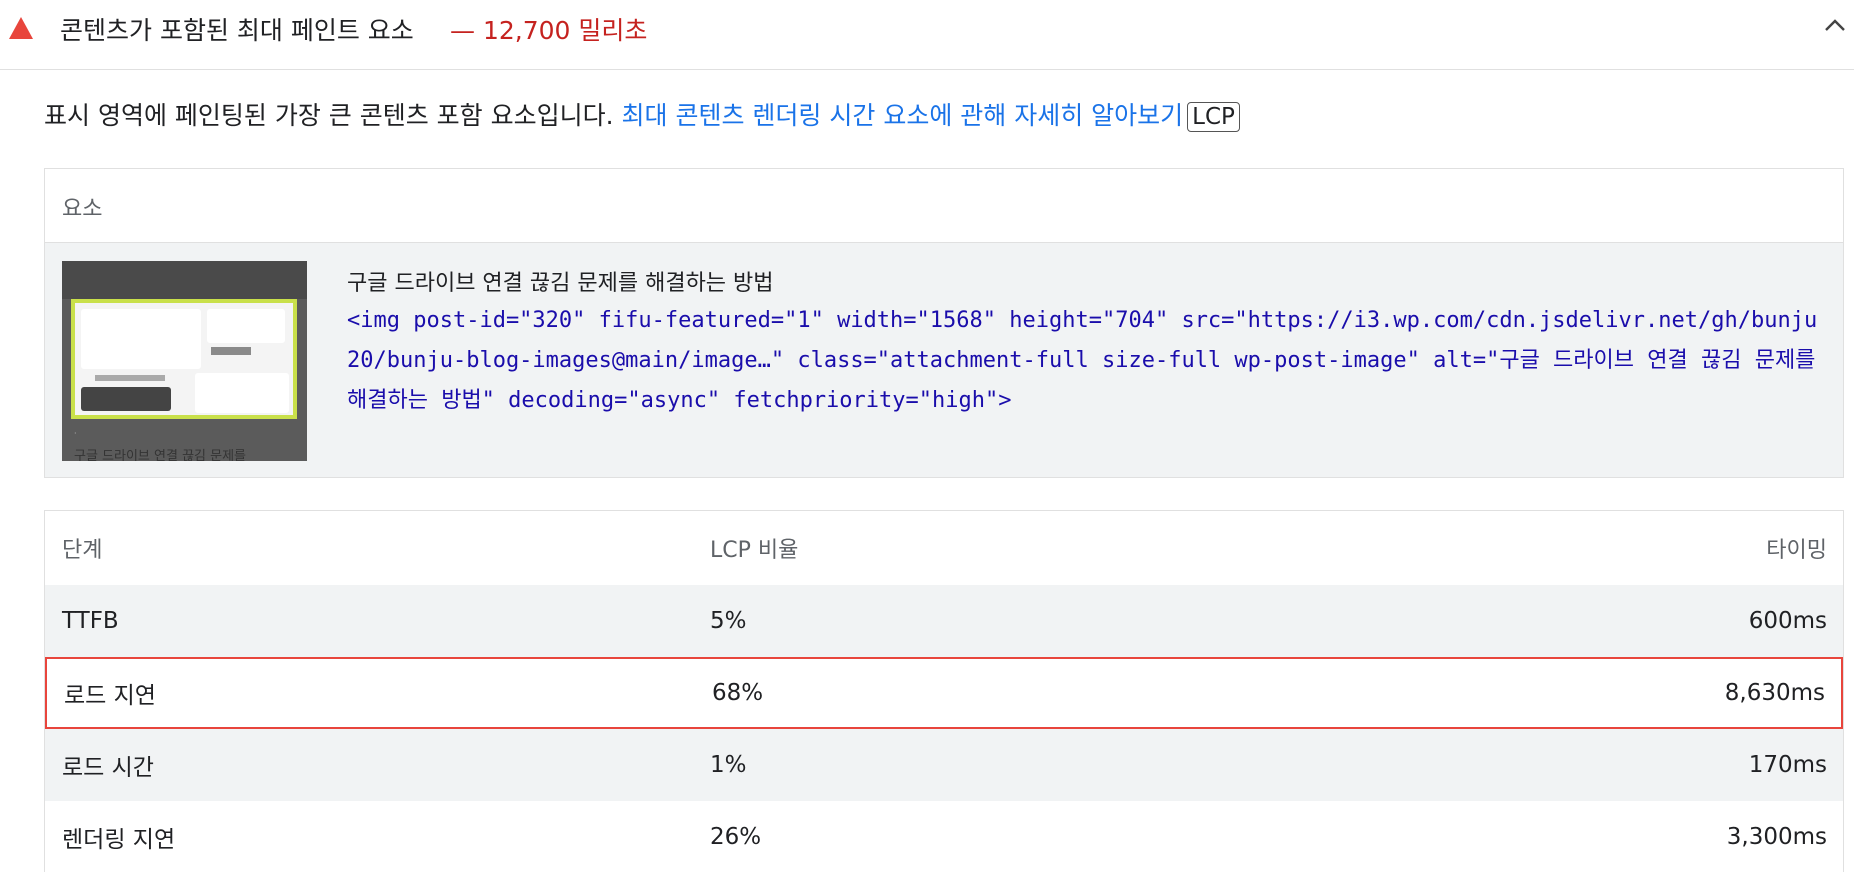 The image size is (1854, 894). I want to click on table-row: 로드 시간 1% 170ms, so click(944, 765).